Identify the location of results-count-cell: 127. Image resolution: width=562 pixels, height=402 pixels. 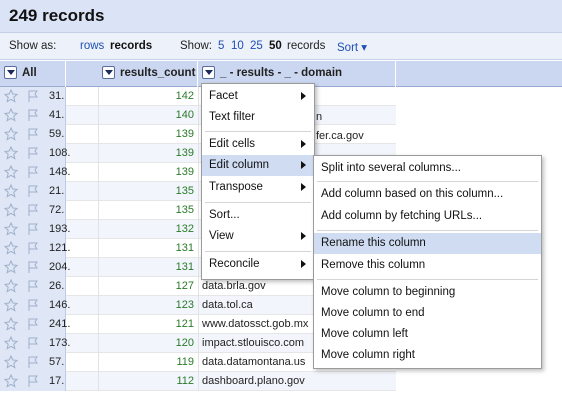
(185, 286).